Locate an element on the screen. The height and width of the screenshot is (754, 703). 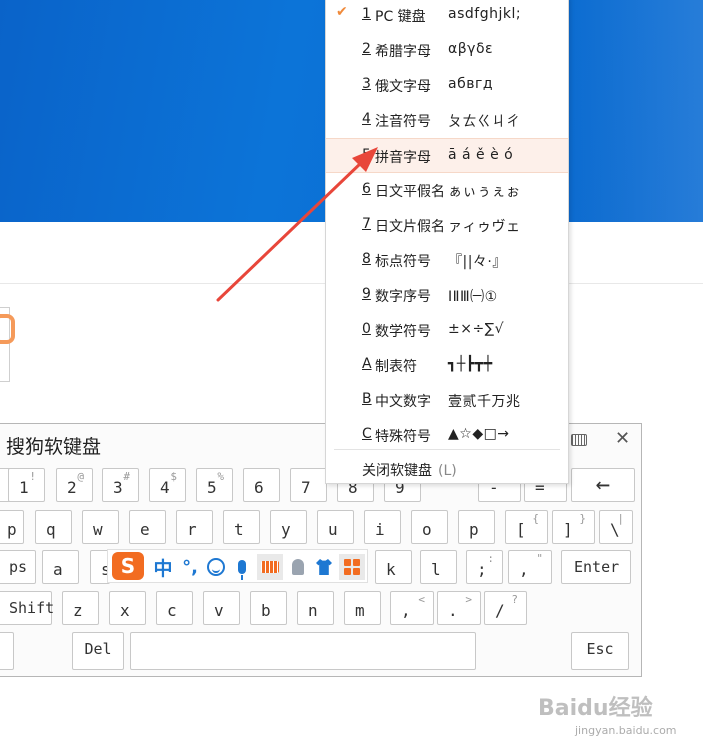
watermark-url: jingyan.baidu.com is located at coordinates (626, 730).